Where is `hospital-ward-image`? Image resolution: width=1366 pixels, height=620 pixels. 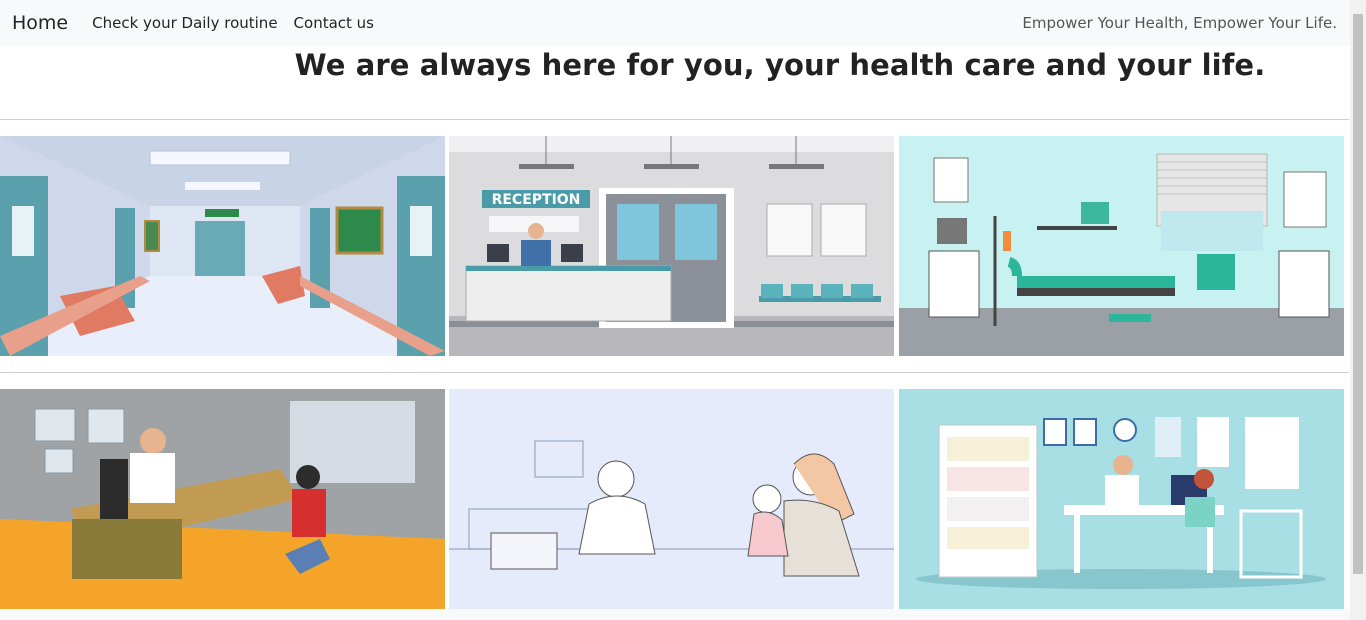 hospital-ward-image is located at coordinates (1121, 246).